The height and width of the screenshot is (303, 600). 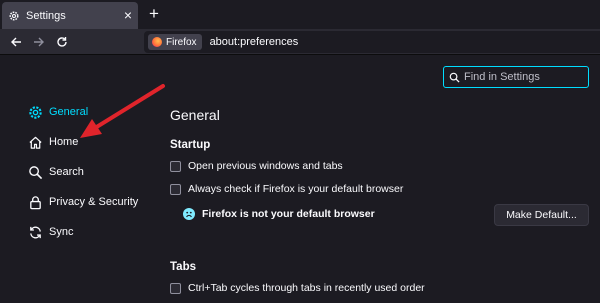 I want to click on sidebar-item-label: Sync, so click(x=61, y=232).